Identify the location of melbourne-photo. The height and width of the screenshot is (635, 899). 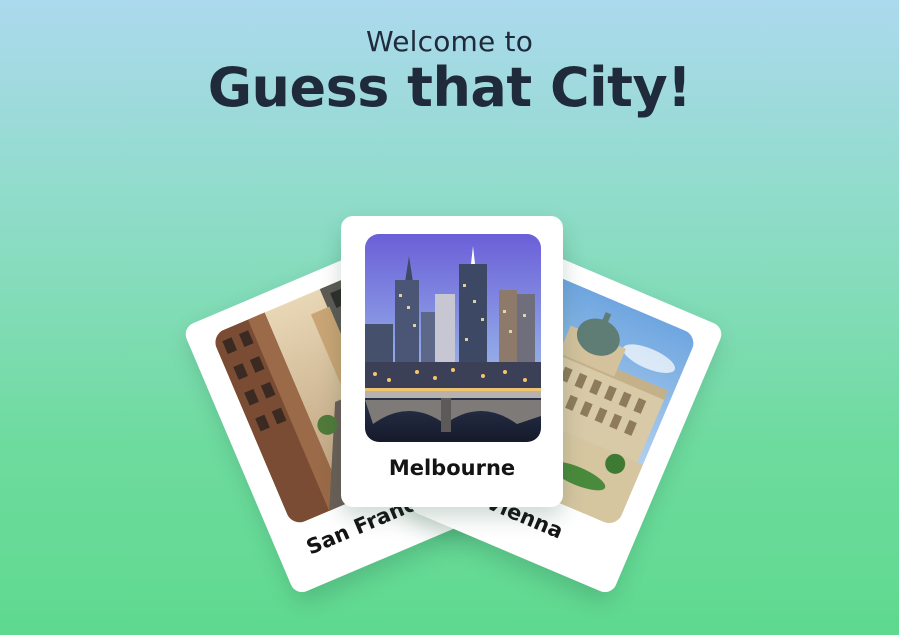
(453, 338).